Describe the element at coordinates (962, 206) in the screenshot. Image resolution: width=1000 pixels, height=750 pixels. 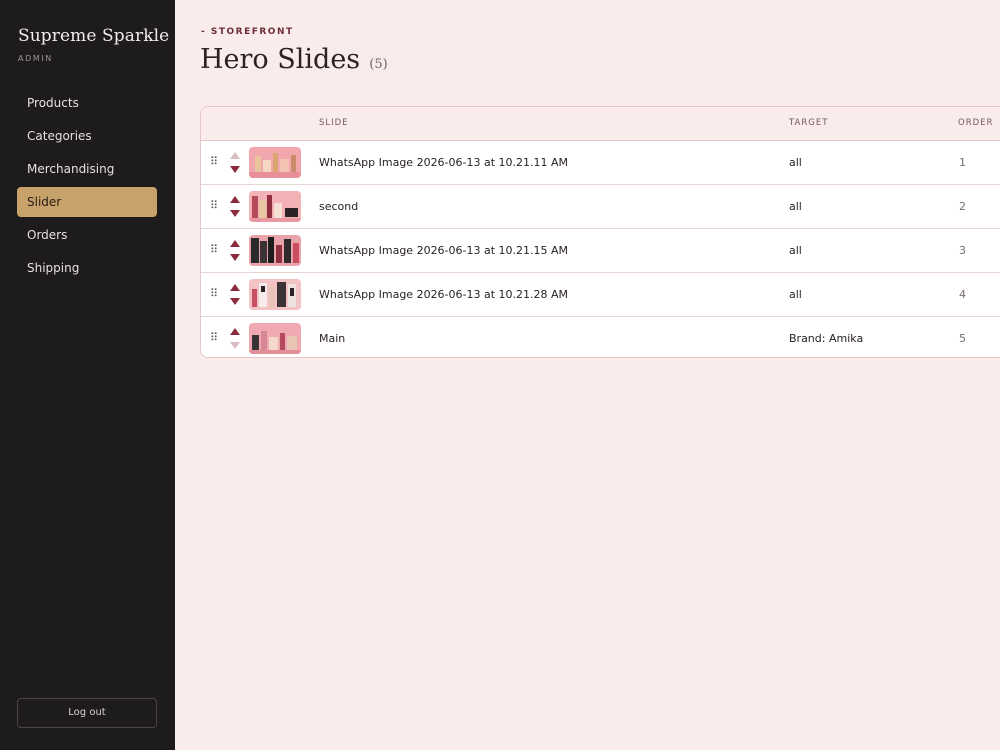
I see `slide-order: 2` at that location.